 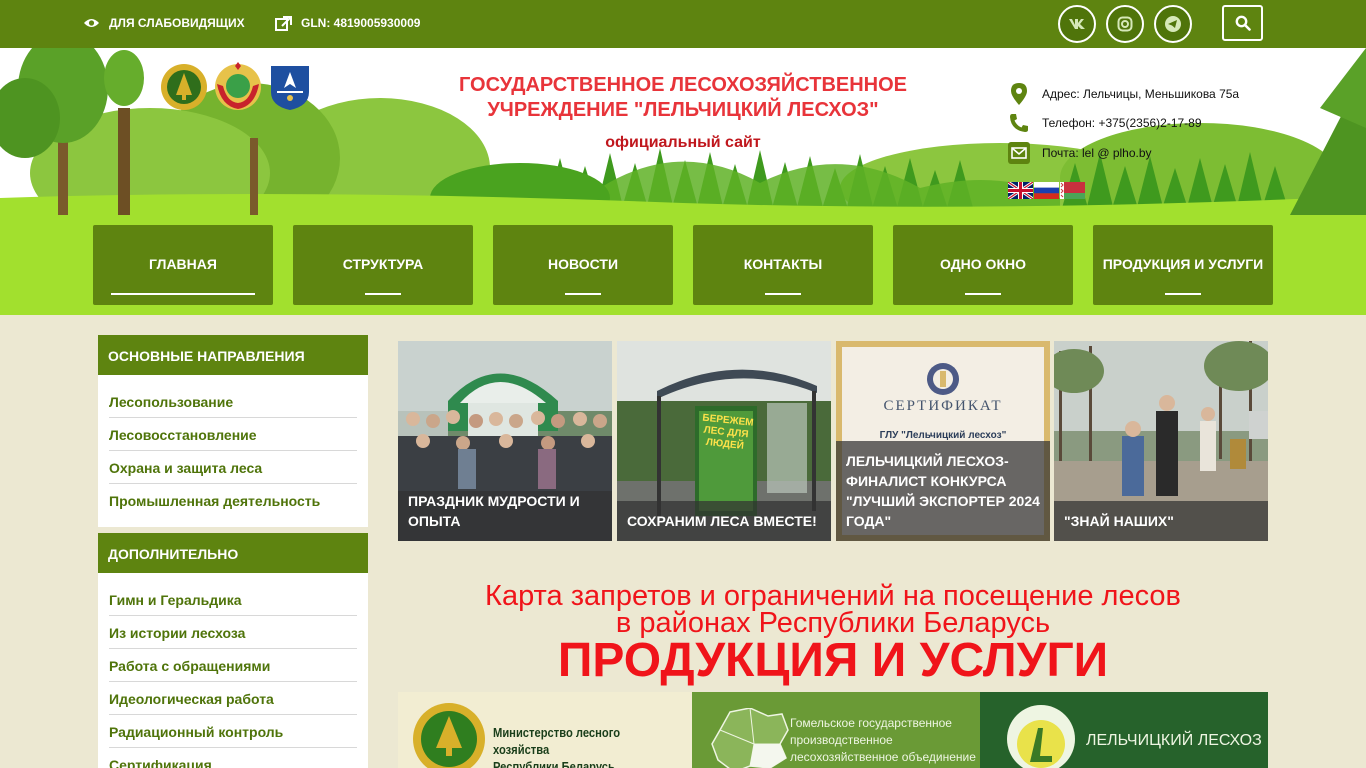 What do you see at coordinates (683, 142) in the screenshot?
I see `site-subtitle: официальный сайт` at bounding box center [683, 142].